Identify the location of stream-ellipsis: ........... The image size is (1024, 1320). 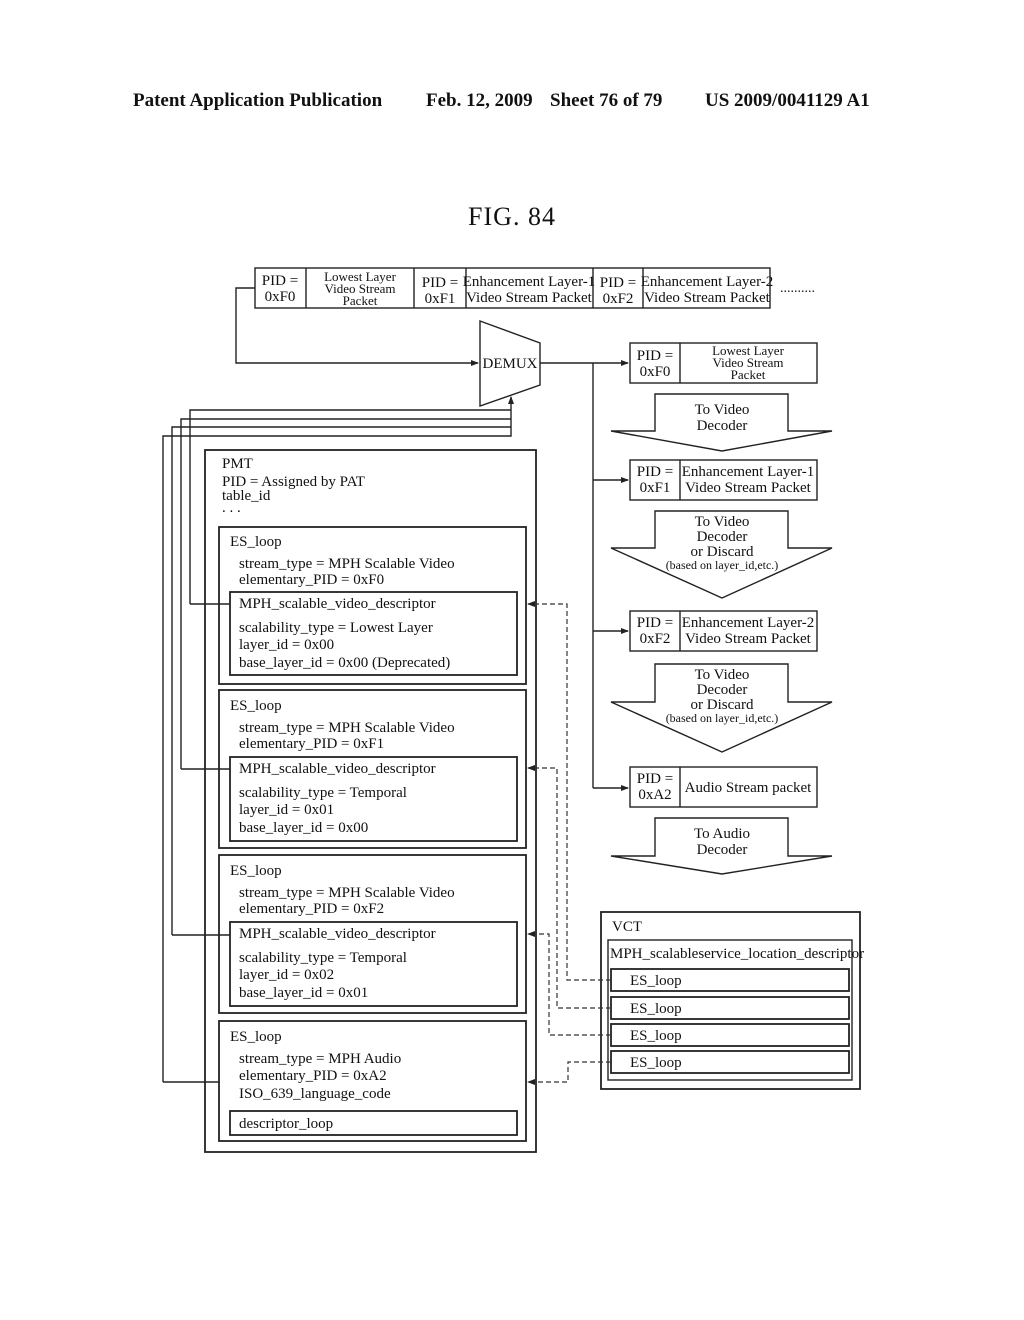
(797, 288).